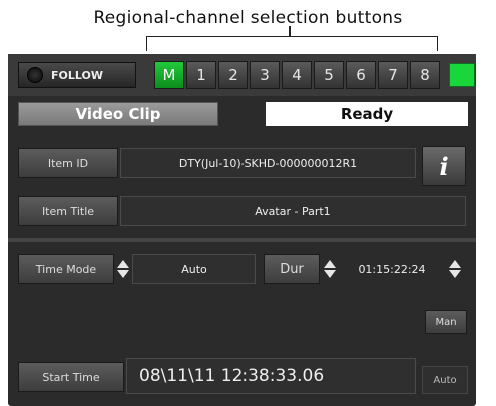  What do you see at coordinates (271, 376) in the screenshot?
I see `start-time-field: 08\11\11 12:38:33.06` at bounding box center [271, 376].